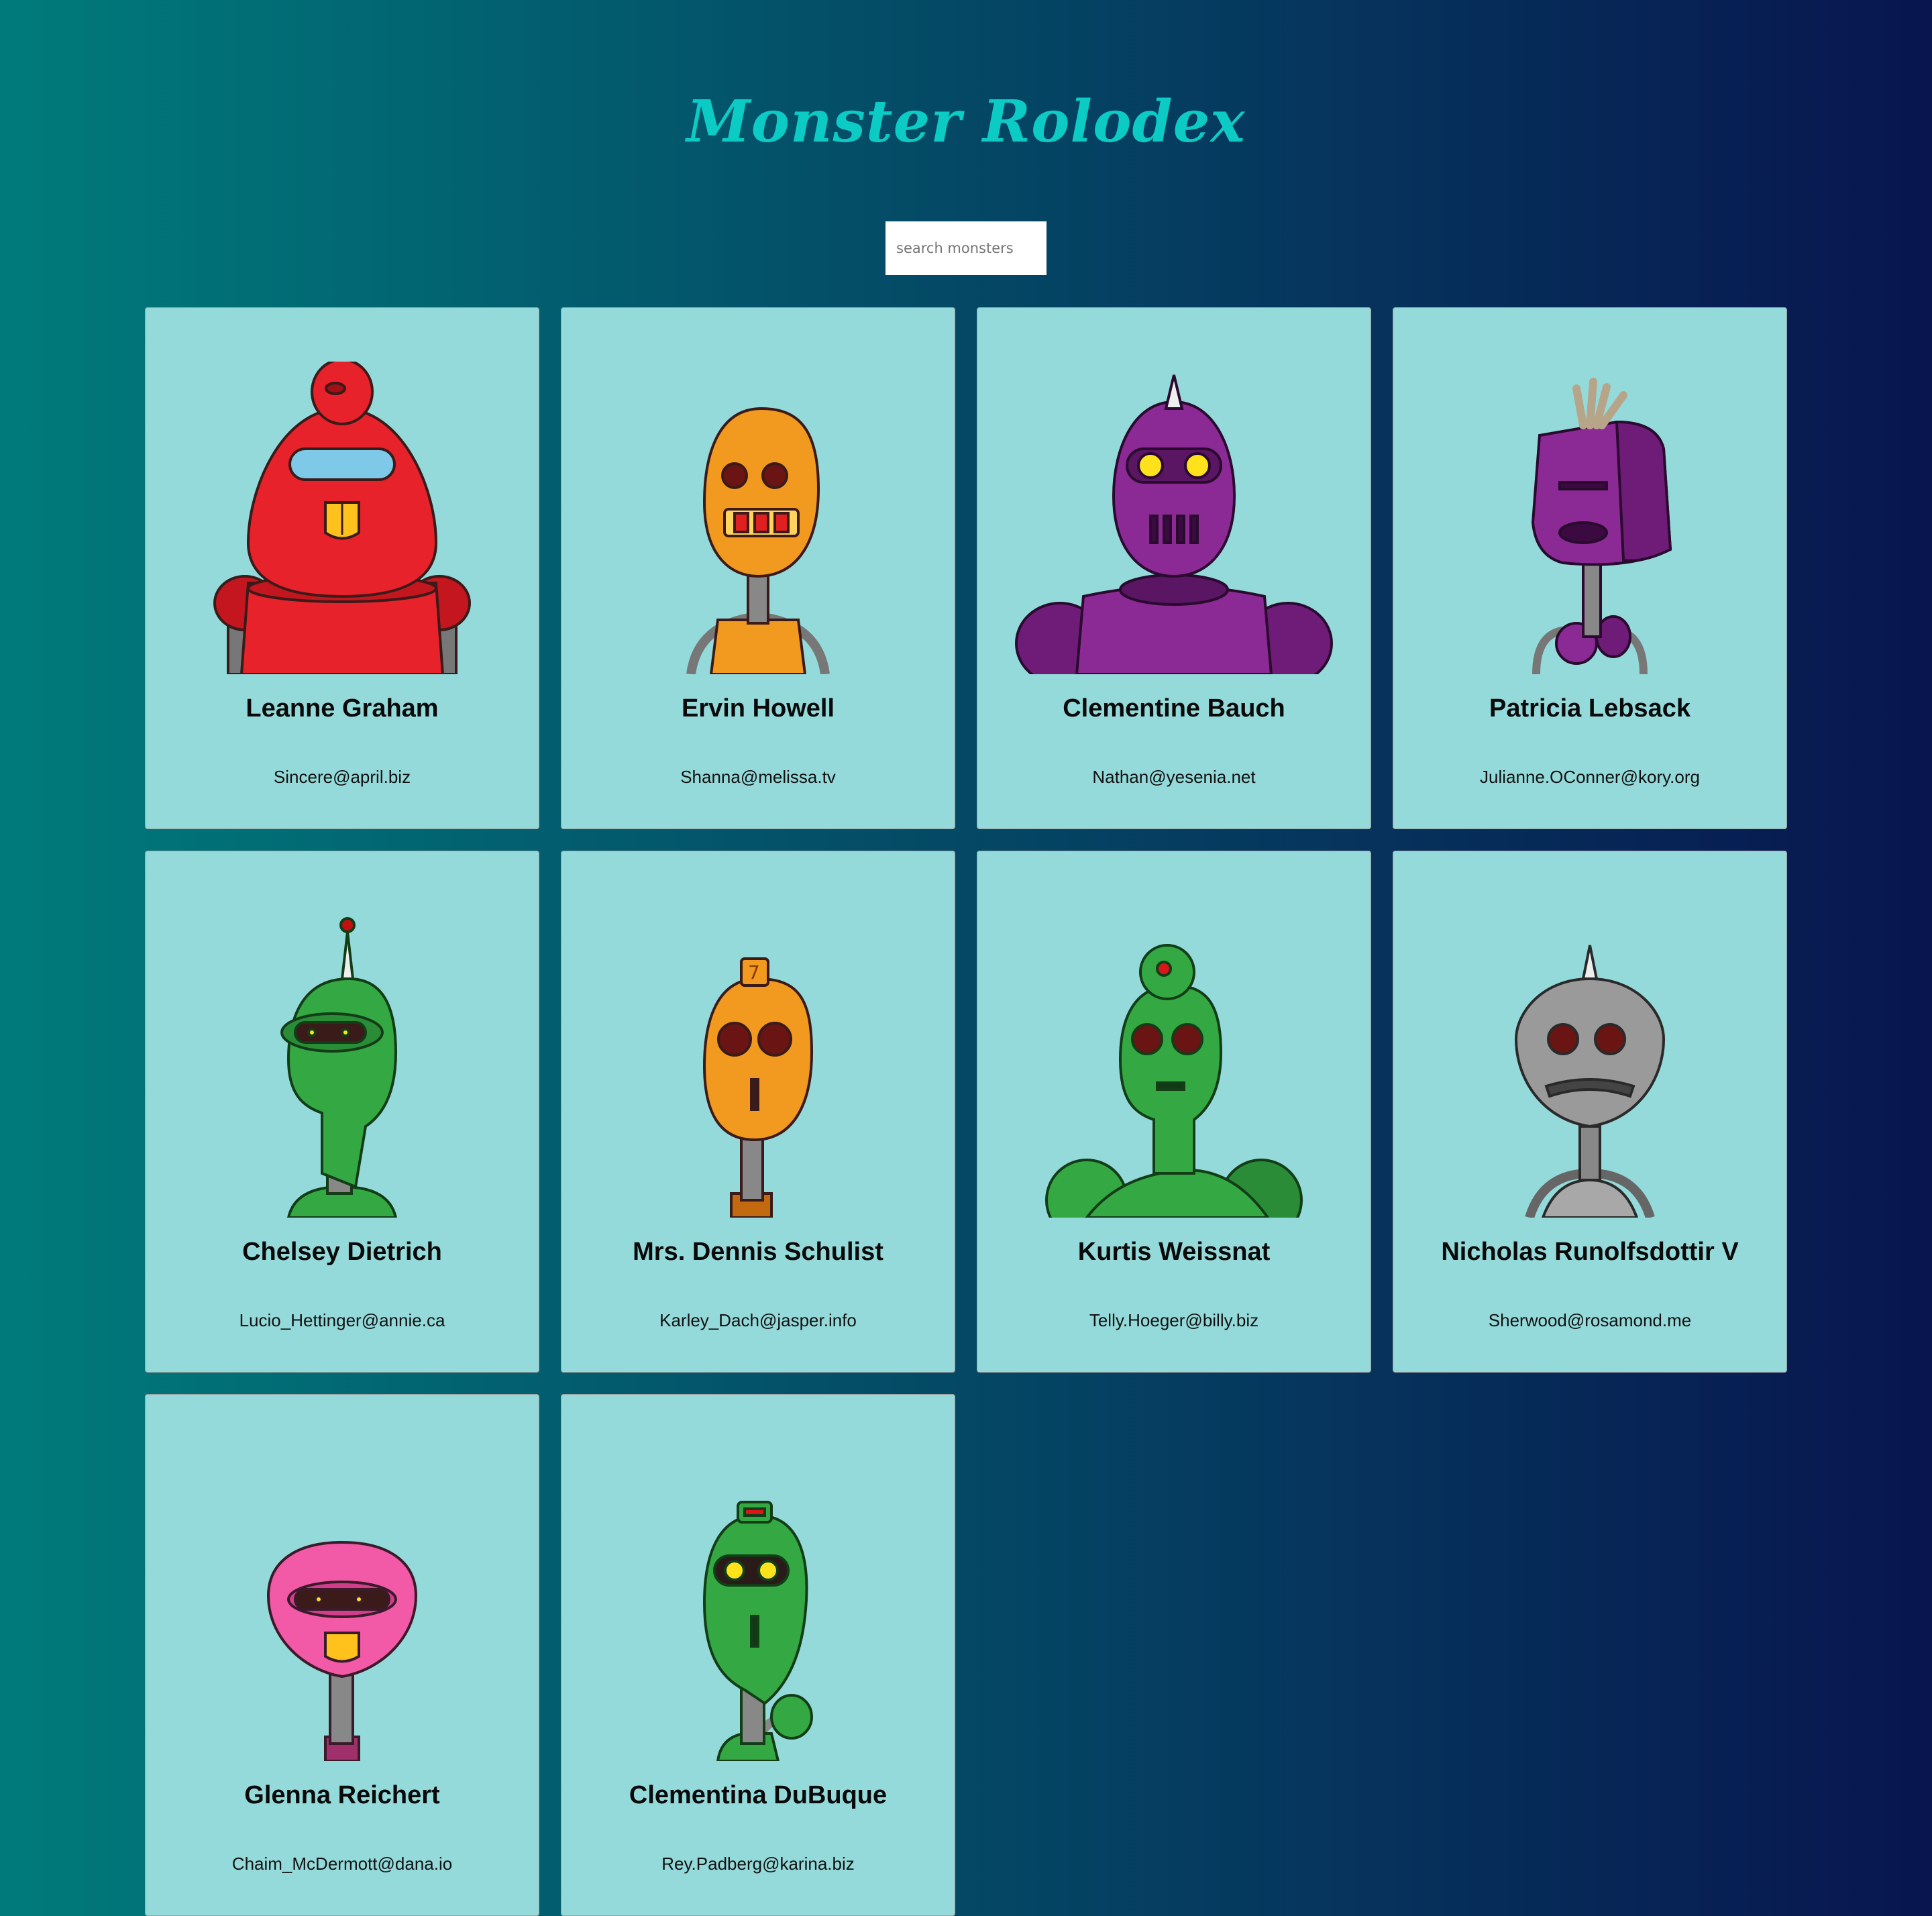 The height and width of the screenshot is (1916, 1932). I want to click on card-name: Glenna Reichert, so click(342, 1795).